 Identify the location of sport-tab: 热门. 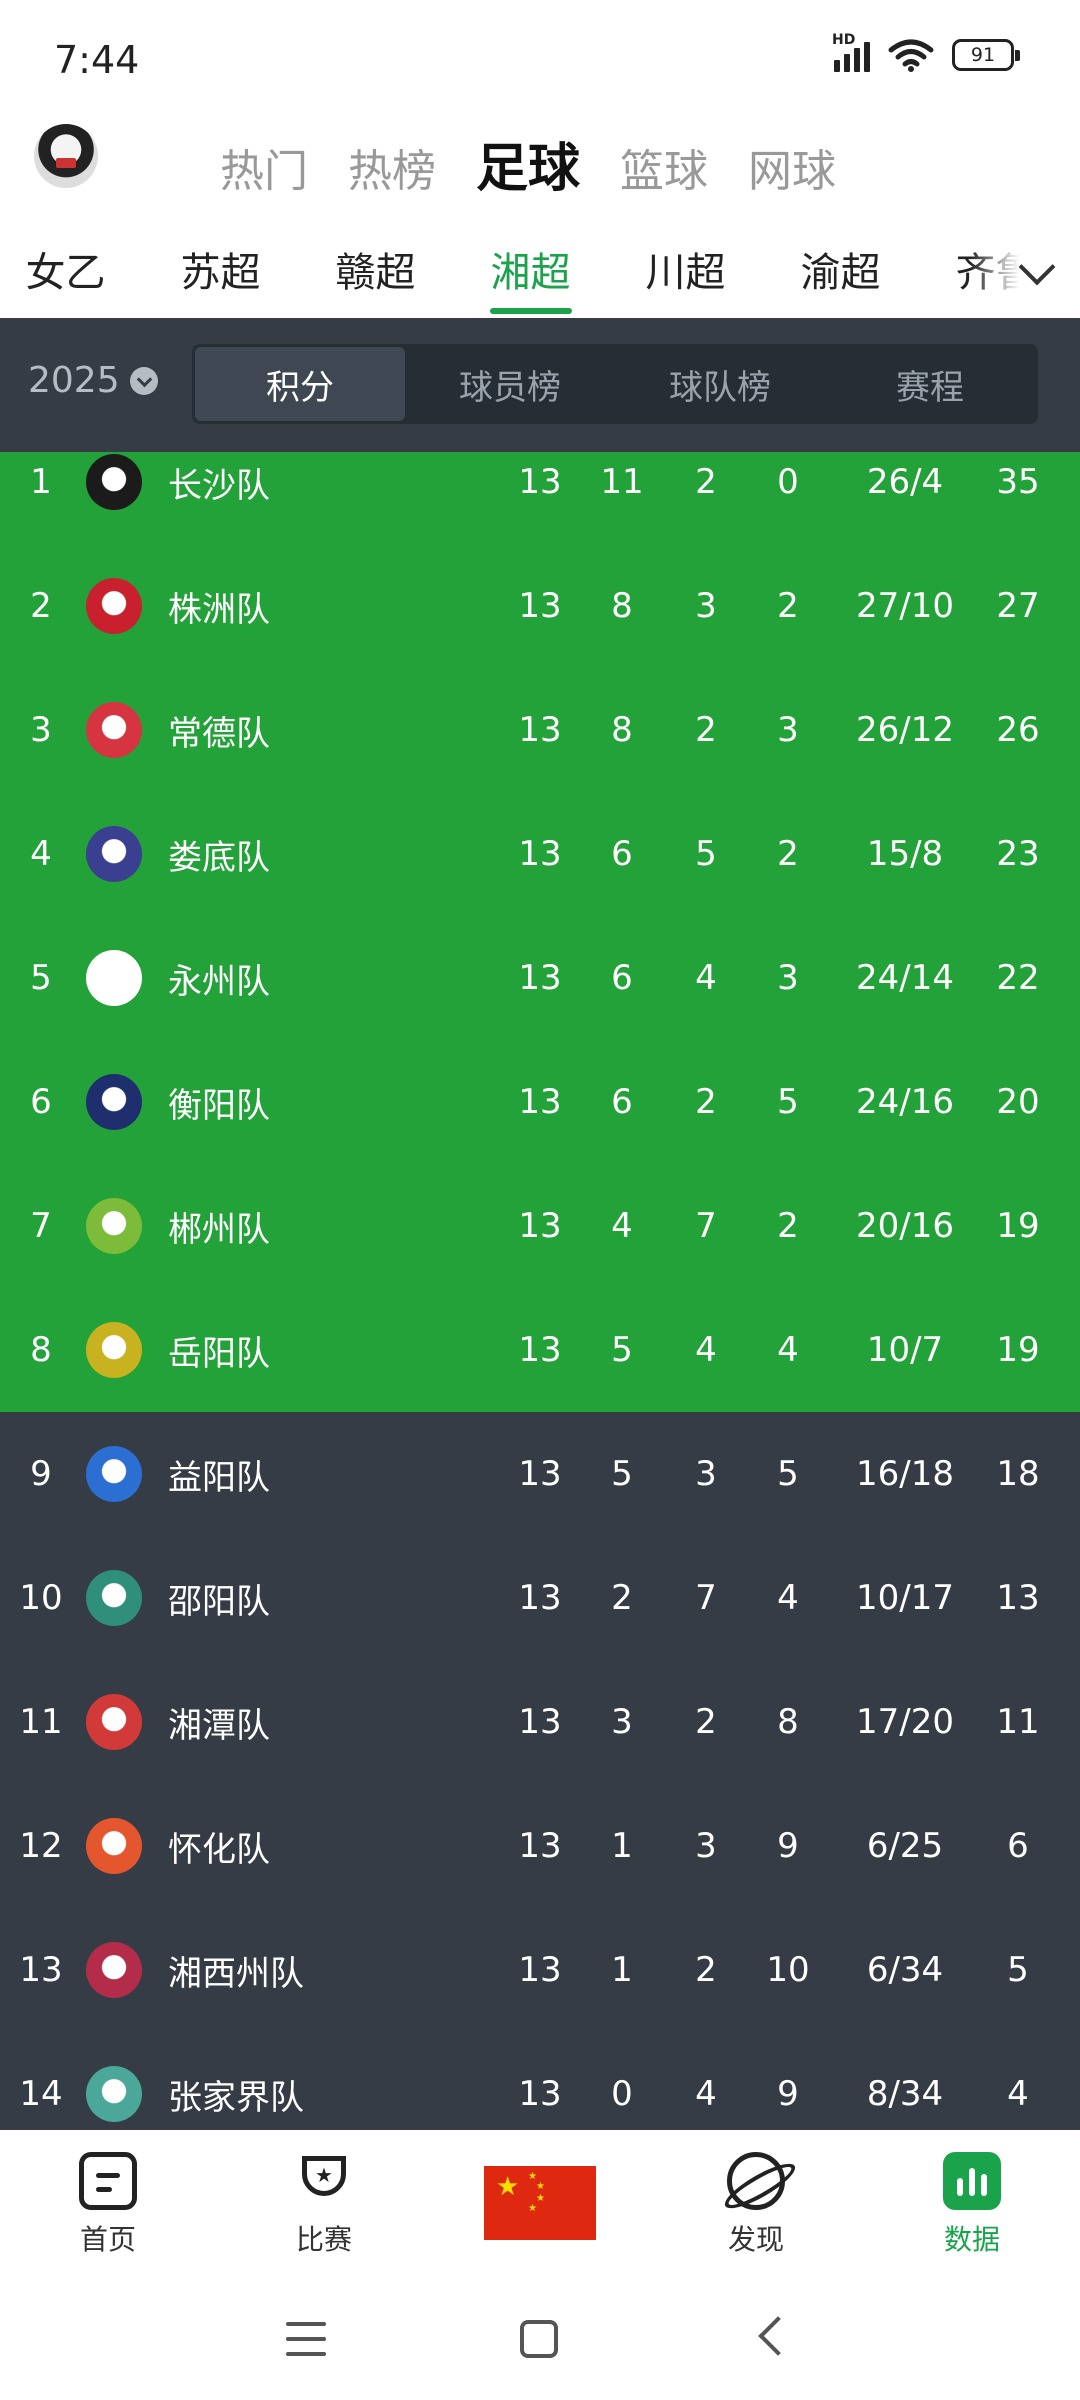
(264, 167).